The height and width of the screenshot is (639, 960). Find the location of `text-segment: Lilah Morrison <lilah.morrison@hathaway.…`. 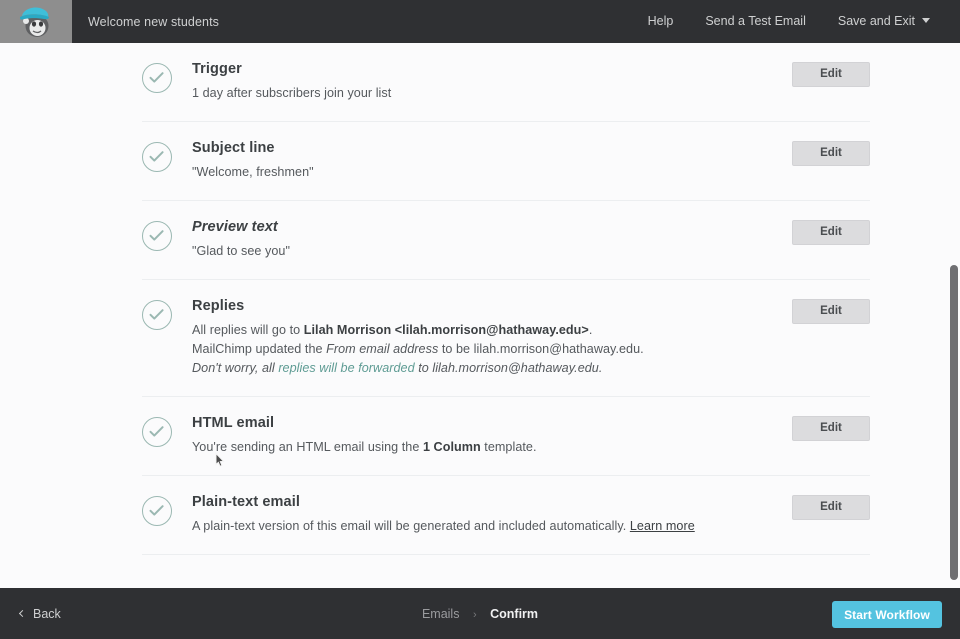

text-segment: Lilah Morrison <lilah.morrison@hathaway.… is located at coordinates (446, 330).